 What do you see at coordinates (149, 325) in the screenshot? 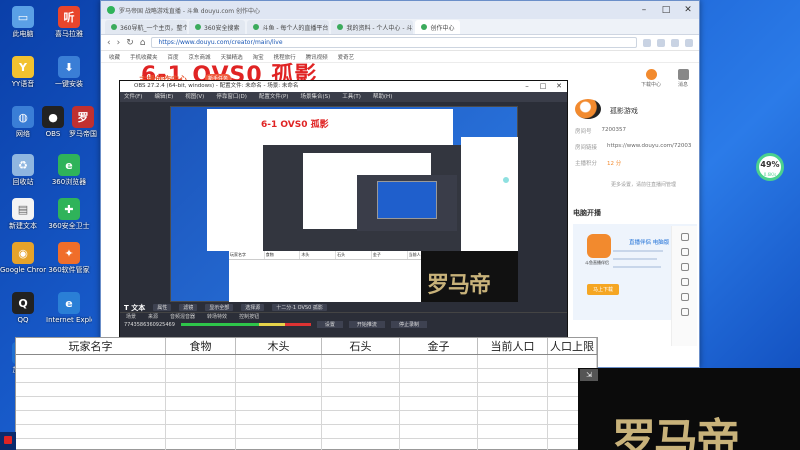
I see `source-item: 7743586360925469` at bounding box center [149, 325].